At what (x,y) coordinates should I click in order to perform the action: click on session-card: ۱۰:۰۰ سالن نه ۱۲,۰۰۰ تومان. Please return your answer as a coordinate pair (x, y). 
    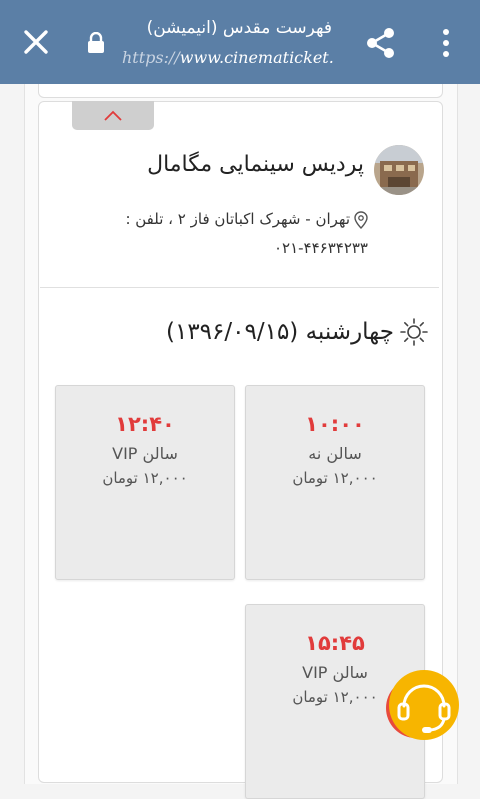
    Looking at the image, I should click on (335, 482).